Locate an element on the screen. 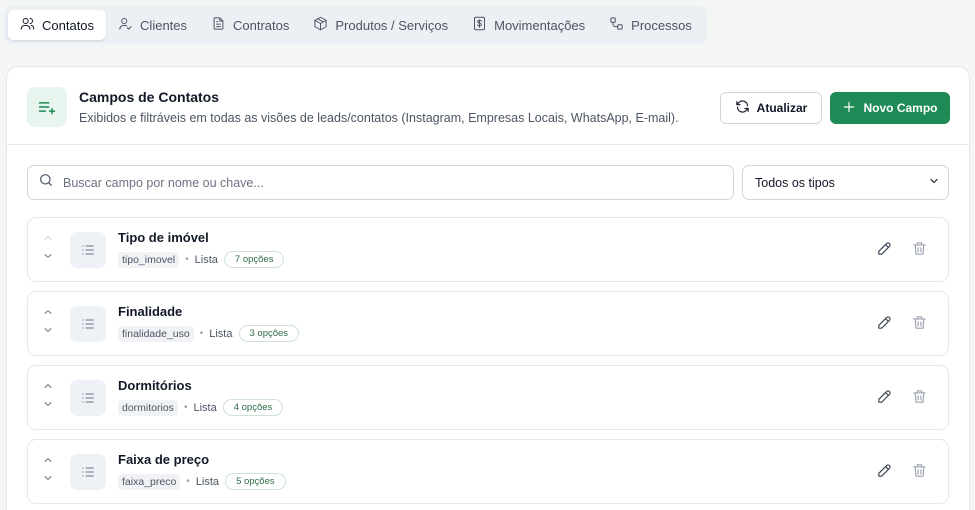 Image resolution: width=975 pixels, height=510 pixels. tab-contatos: Contatos is located at coordinates (57, 25).